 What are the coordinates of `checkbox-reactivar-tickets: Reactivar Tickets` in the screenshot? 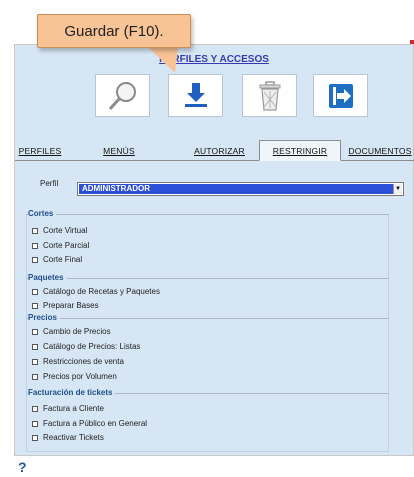 It's located at (68, 437).